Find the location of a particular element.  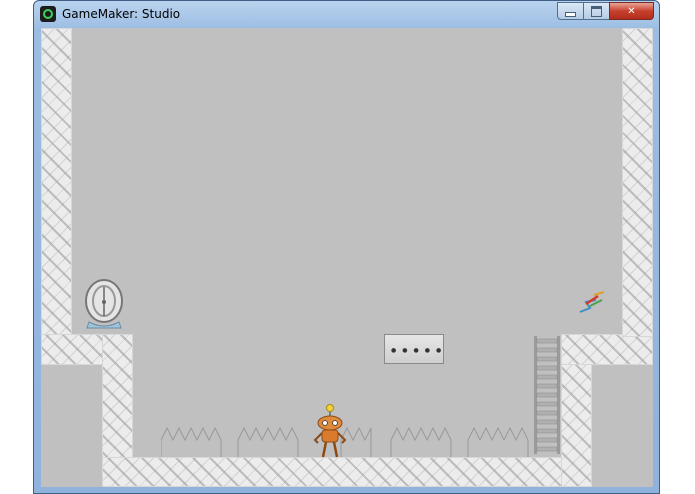

spike-row is located at coordinates (345, 441).